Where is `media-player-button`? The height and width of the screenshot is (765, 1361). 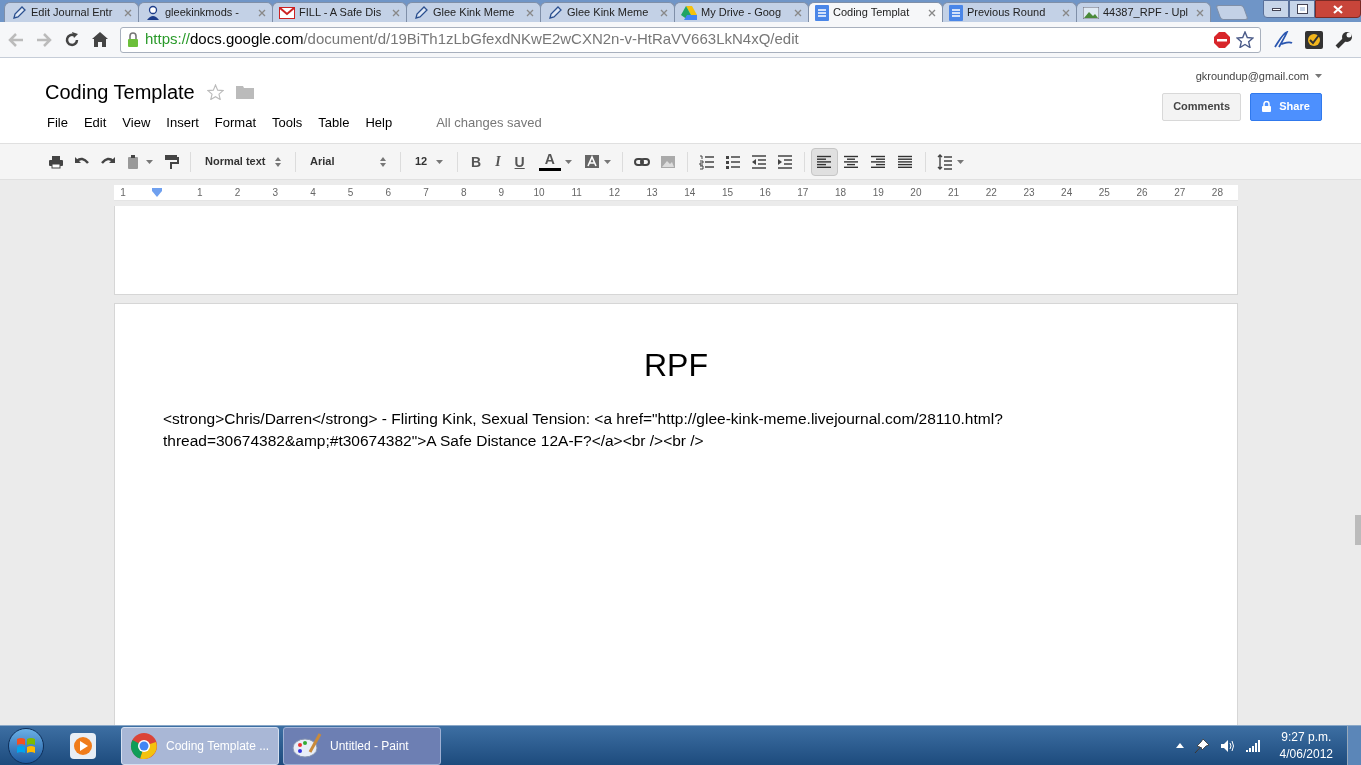
media-player-button is located at coordinates (83, 745).